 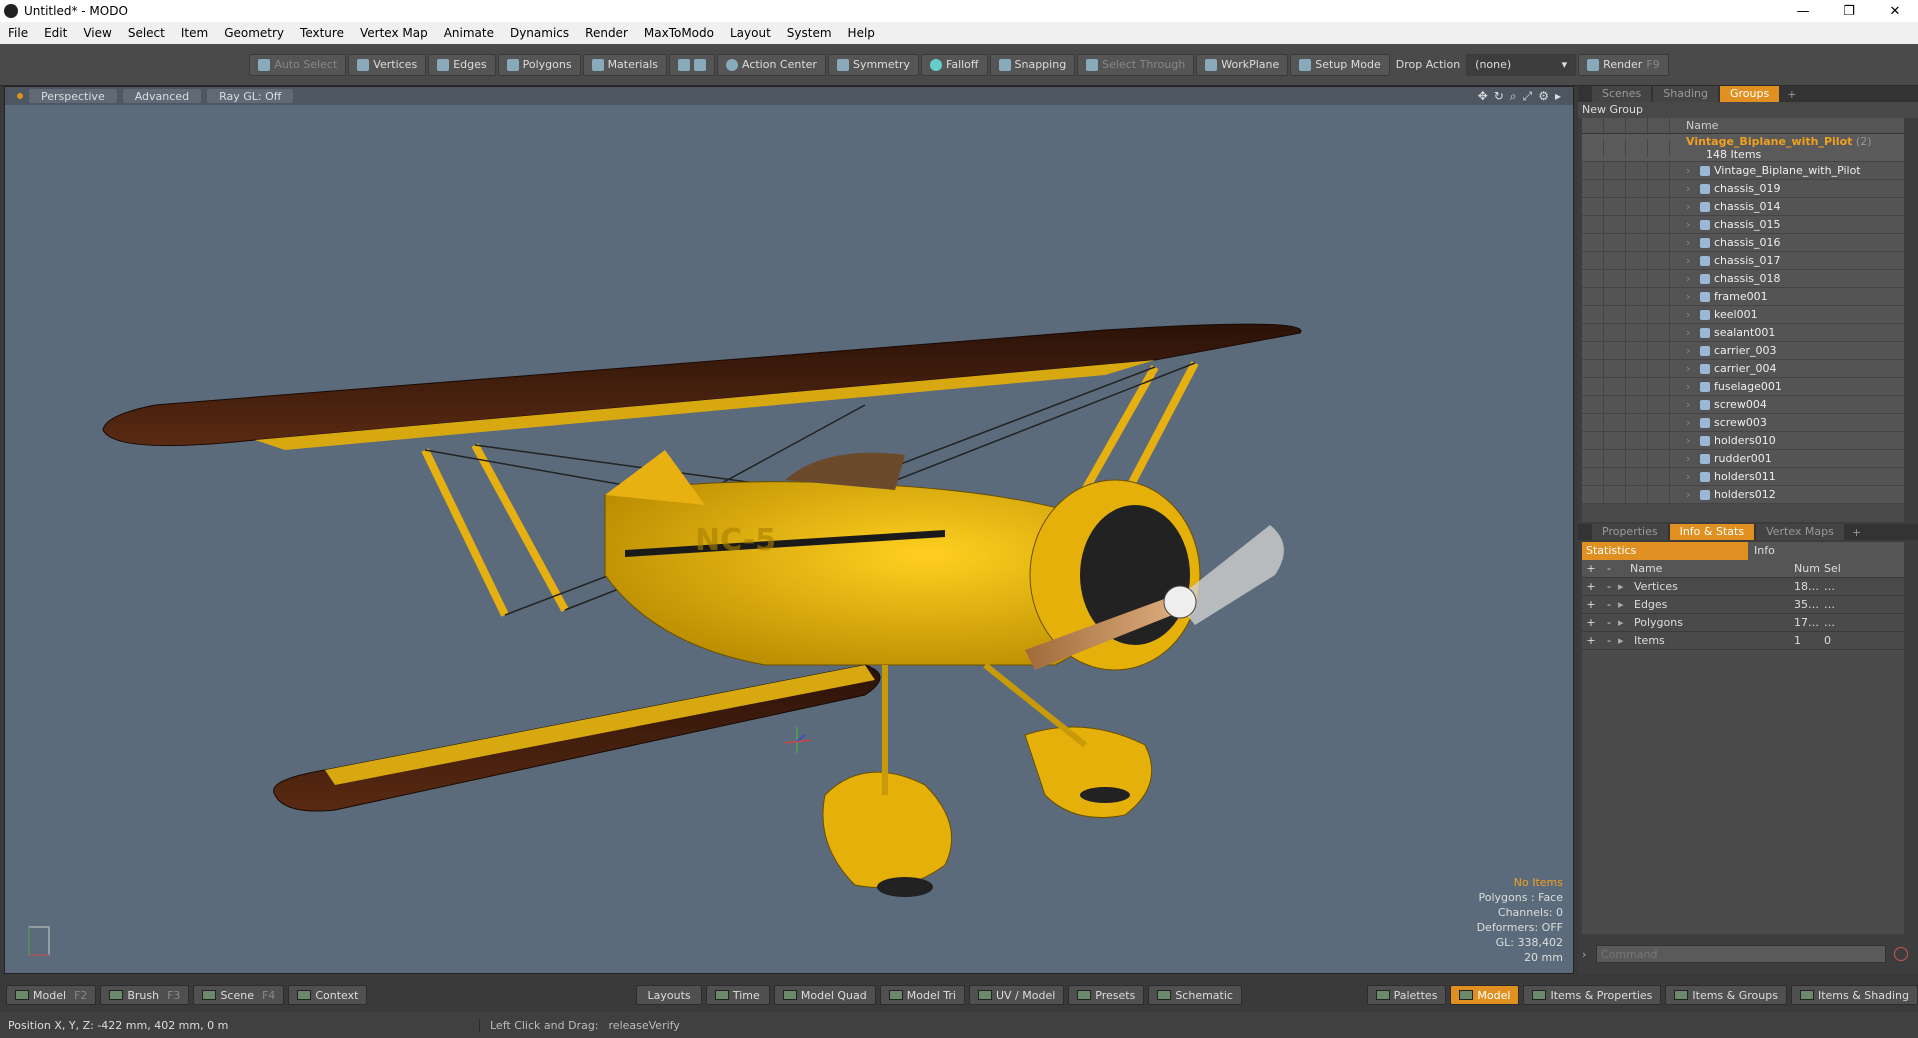 What do you see at coordinates (1609, 568) in the screenshot?
I see `collapse-all-icon: -` at bounding box center [1609, 568].